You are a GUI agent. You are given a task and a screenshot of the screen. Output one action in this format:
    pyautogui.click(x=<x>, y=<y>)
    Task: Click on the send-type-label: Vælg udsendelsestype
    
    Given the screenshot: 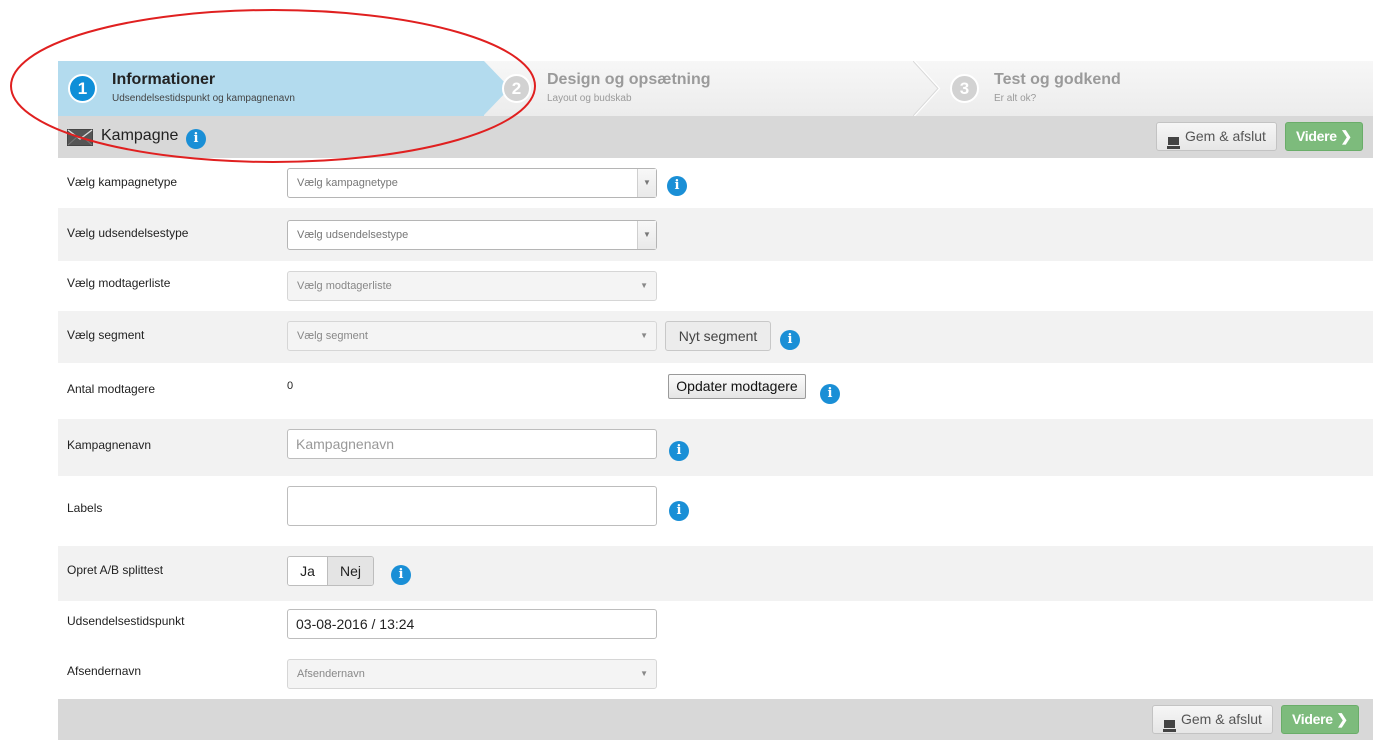 What is the action you would take?
    pyautogui.click(x=128, y=233)
    